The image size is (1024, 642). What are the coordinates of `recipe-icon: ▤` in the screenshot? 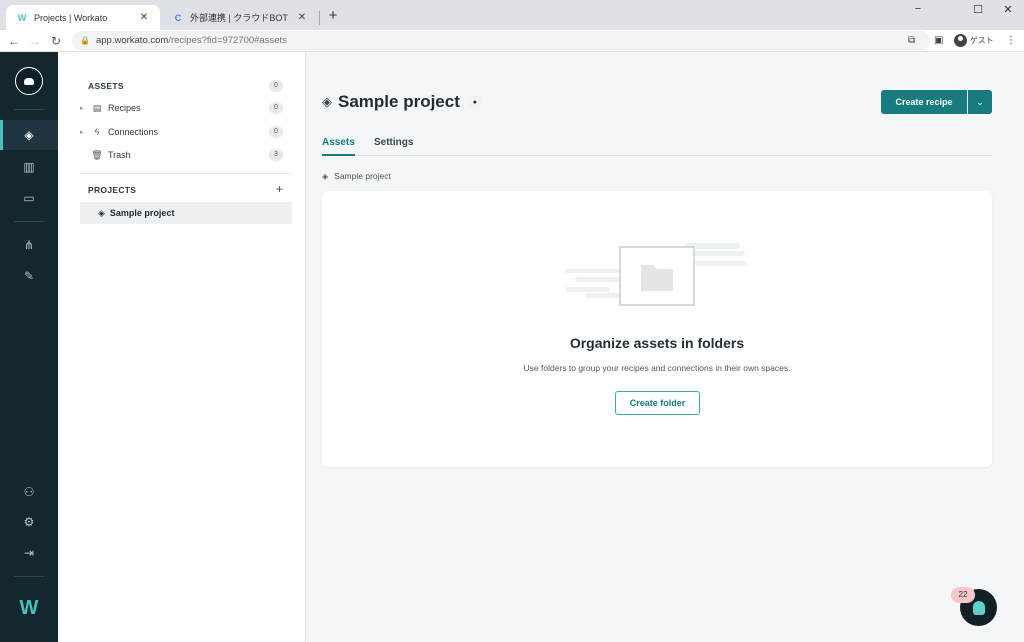 It's located at (97, 107).